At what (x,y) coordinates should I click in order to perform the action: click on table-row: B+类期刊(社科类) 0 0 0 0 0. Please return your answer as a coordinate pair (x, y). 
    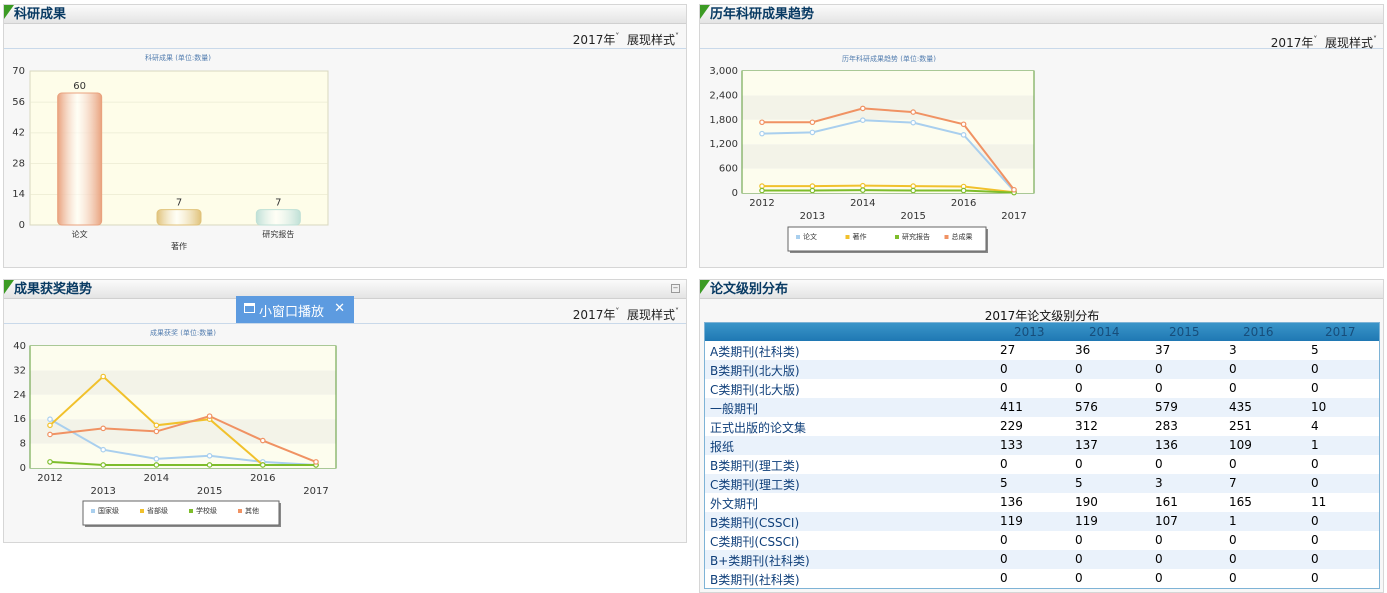
    Looking at the image, I should click on (1042, 559).